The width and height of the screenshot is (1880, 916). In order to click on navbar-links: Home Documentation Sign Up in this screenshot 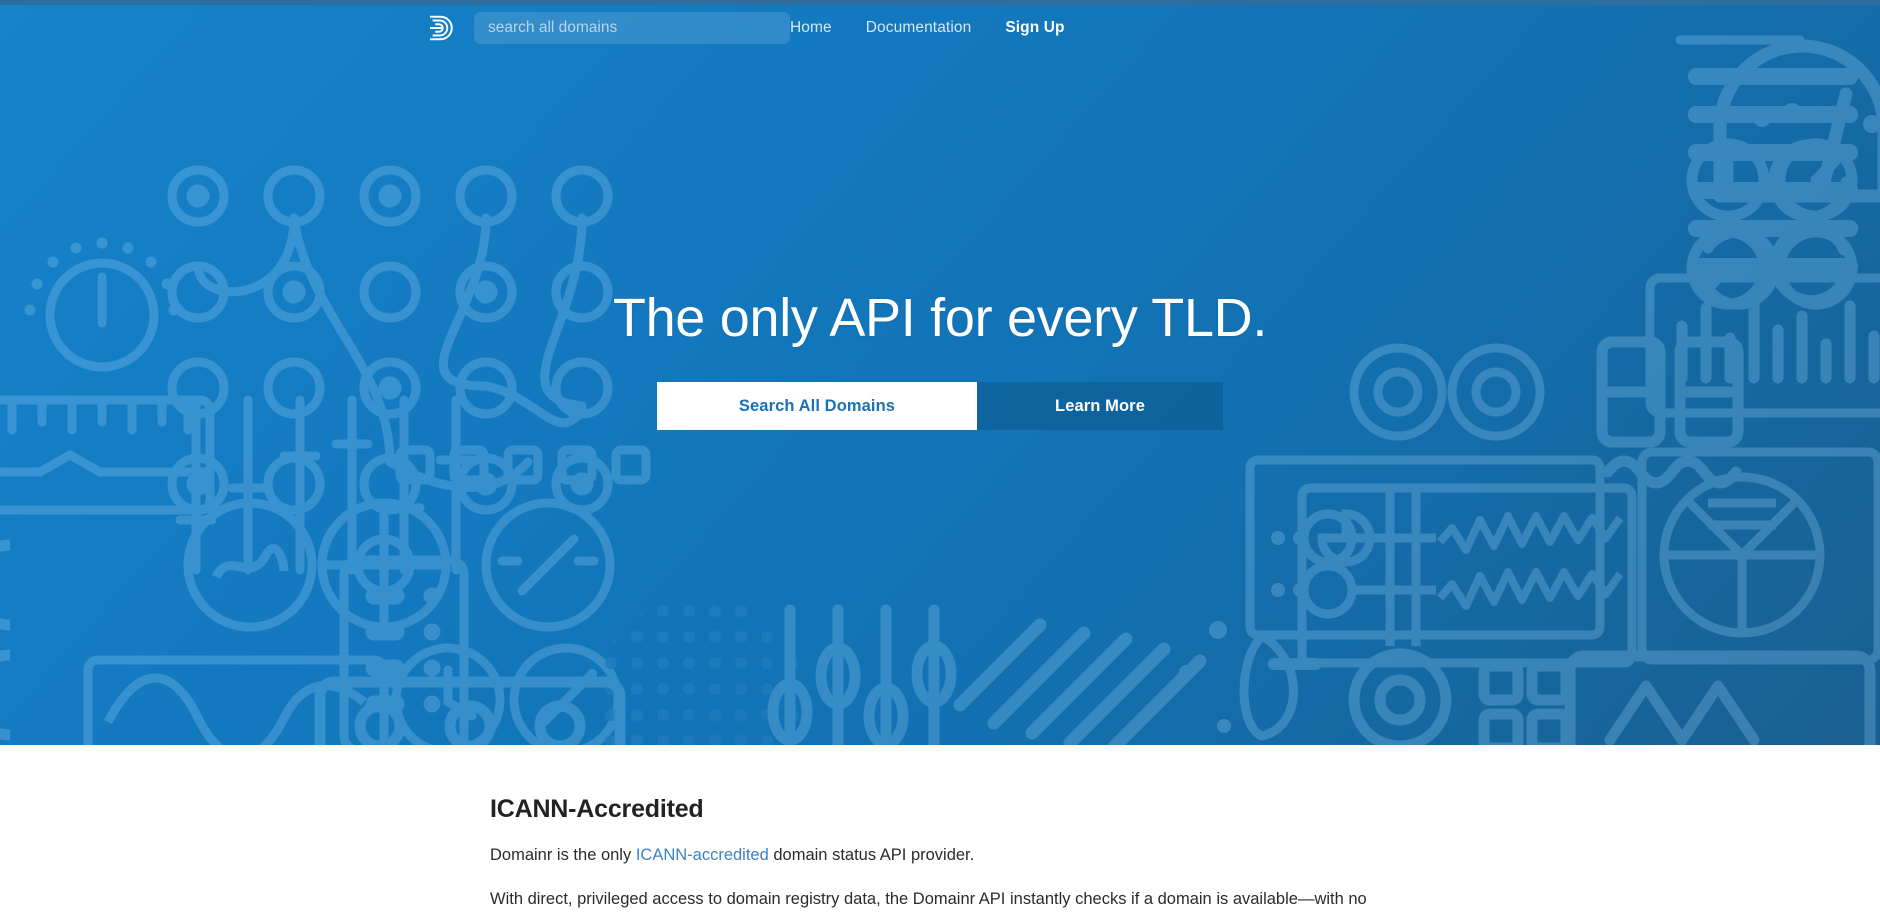, I will do `click(927, 28)`.